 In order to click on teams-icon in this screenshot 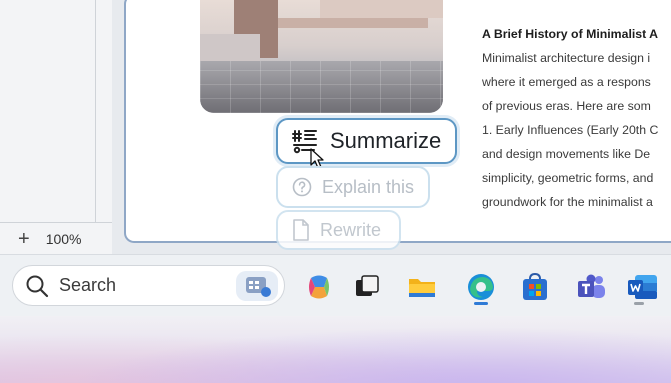, I will do `click(591, 287)`.